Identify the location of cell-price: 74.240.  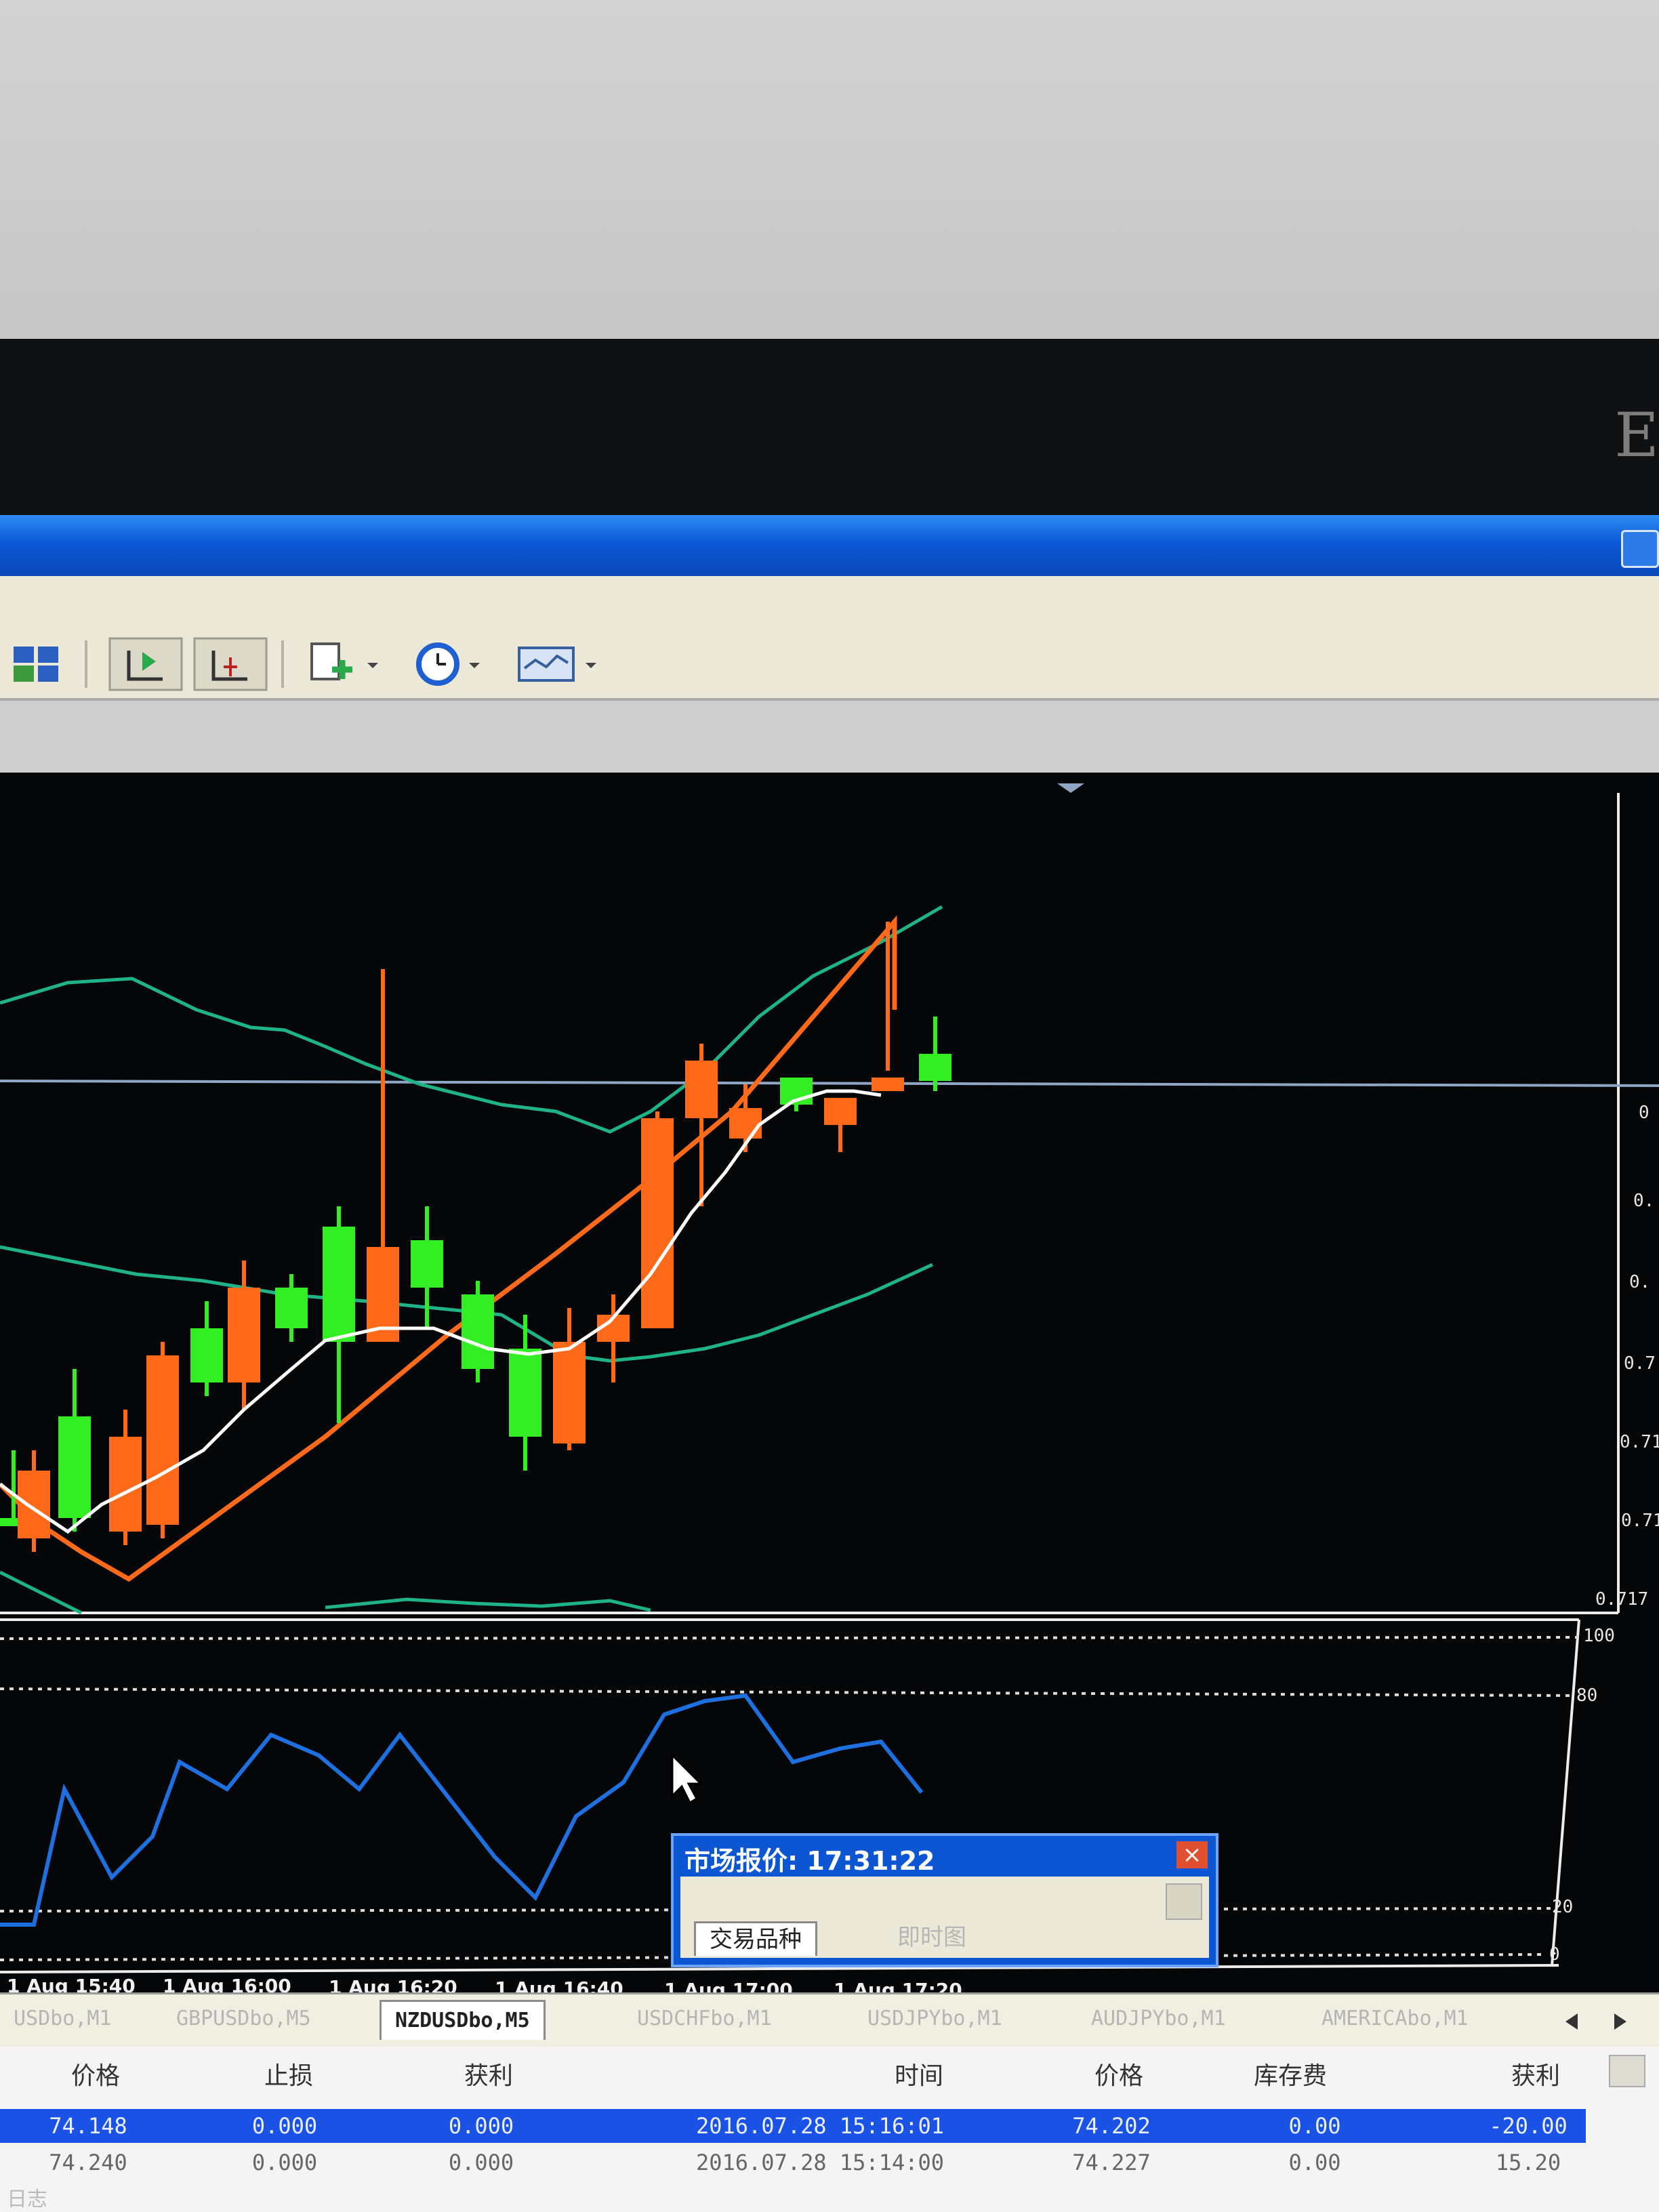
(88, 2162).